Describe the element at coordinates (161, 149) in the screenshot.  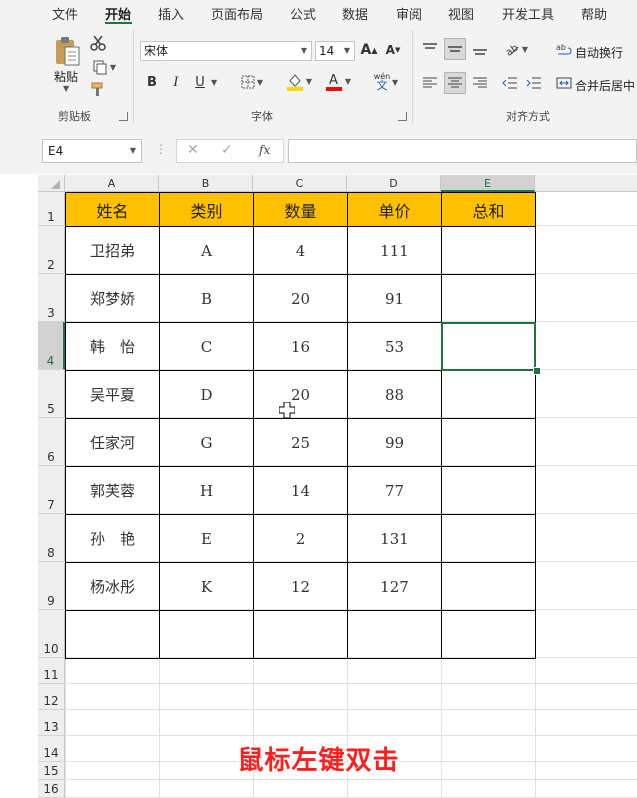
I see `more-options-icon: ⋮` at that location.